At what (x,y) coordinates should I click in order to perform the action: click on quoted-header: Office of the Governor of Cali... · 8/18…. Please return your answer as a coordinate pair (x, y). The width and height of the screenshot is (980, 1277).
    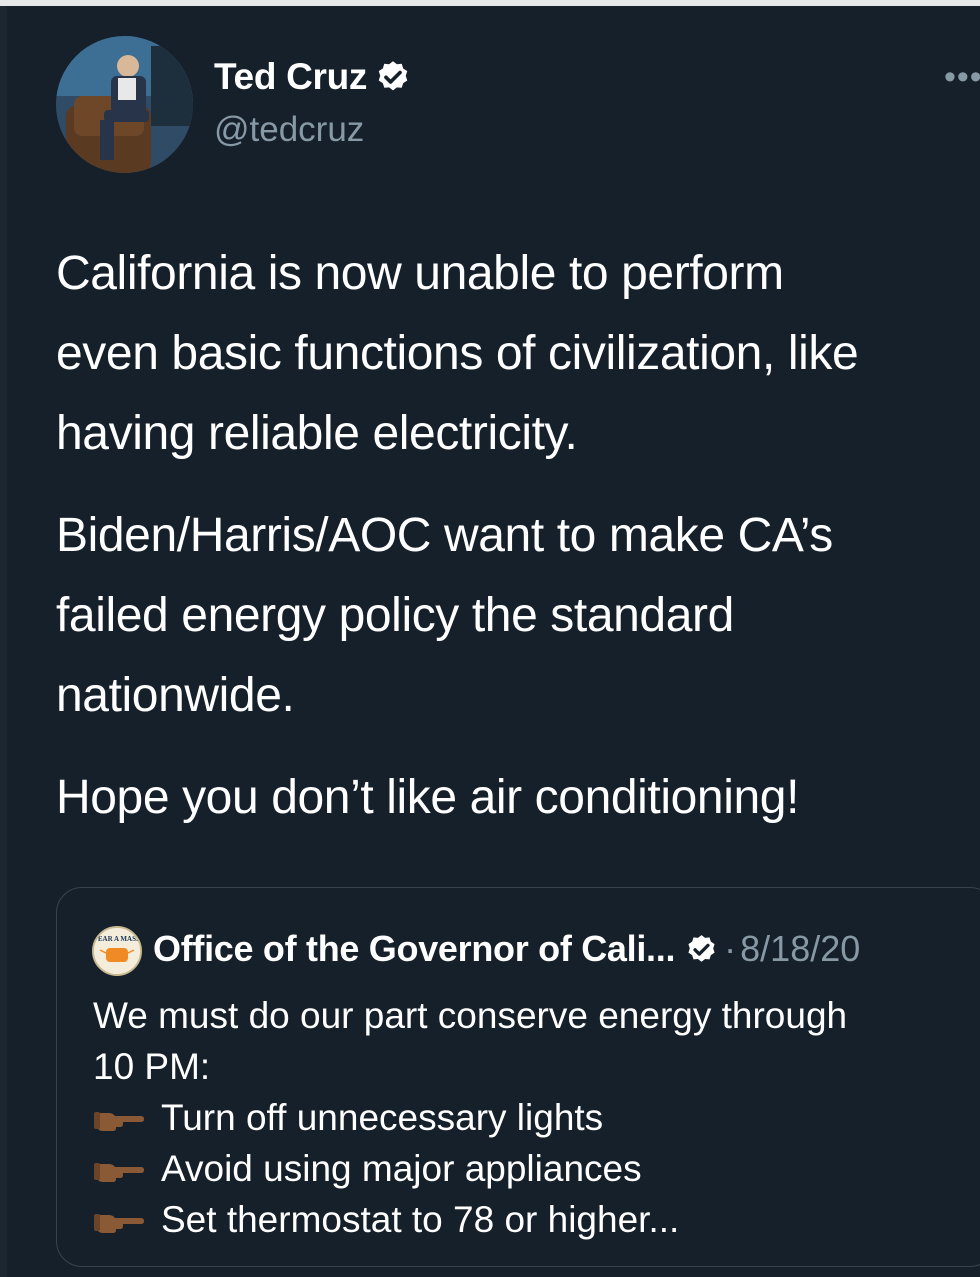
    Looking at the image, I should click on (506, 949).